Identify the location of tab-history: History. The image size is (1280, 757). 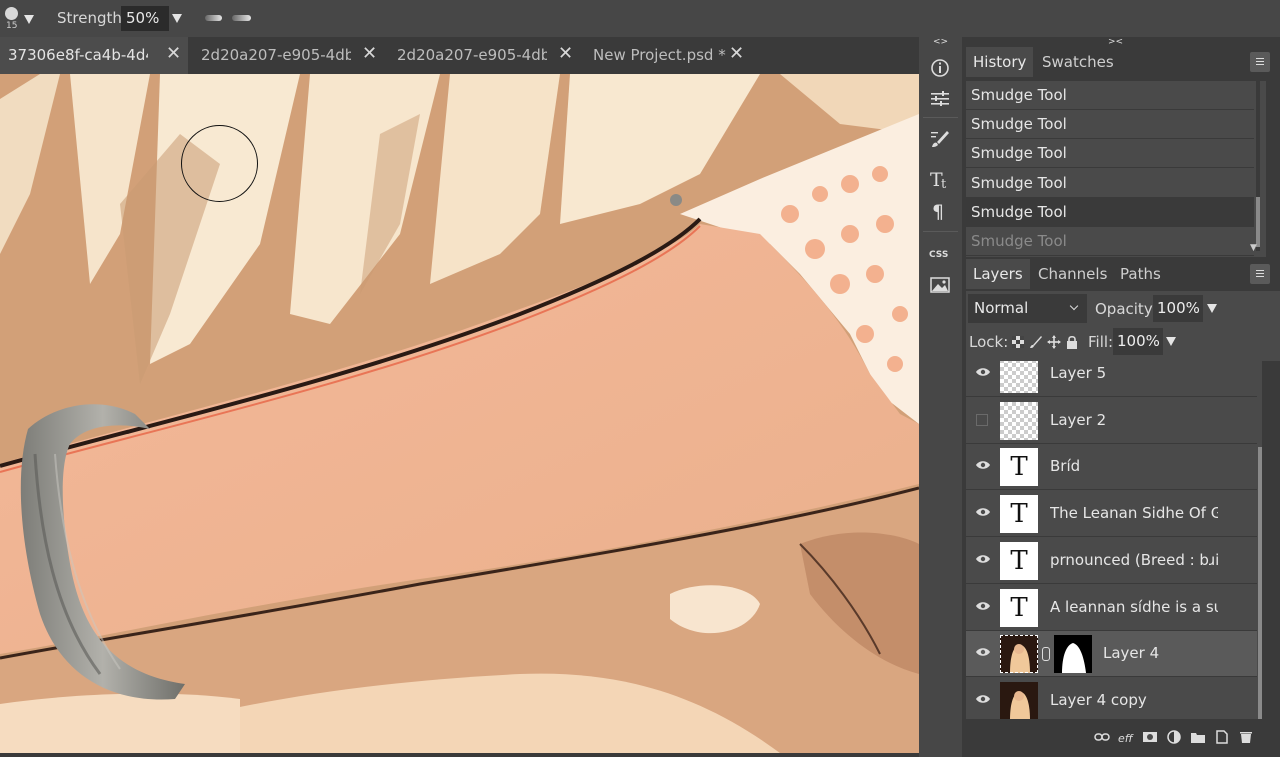
(1000, 62).